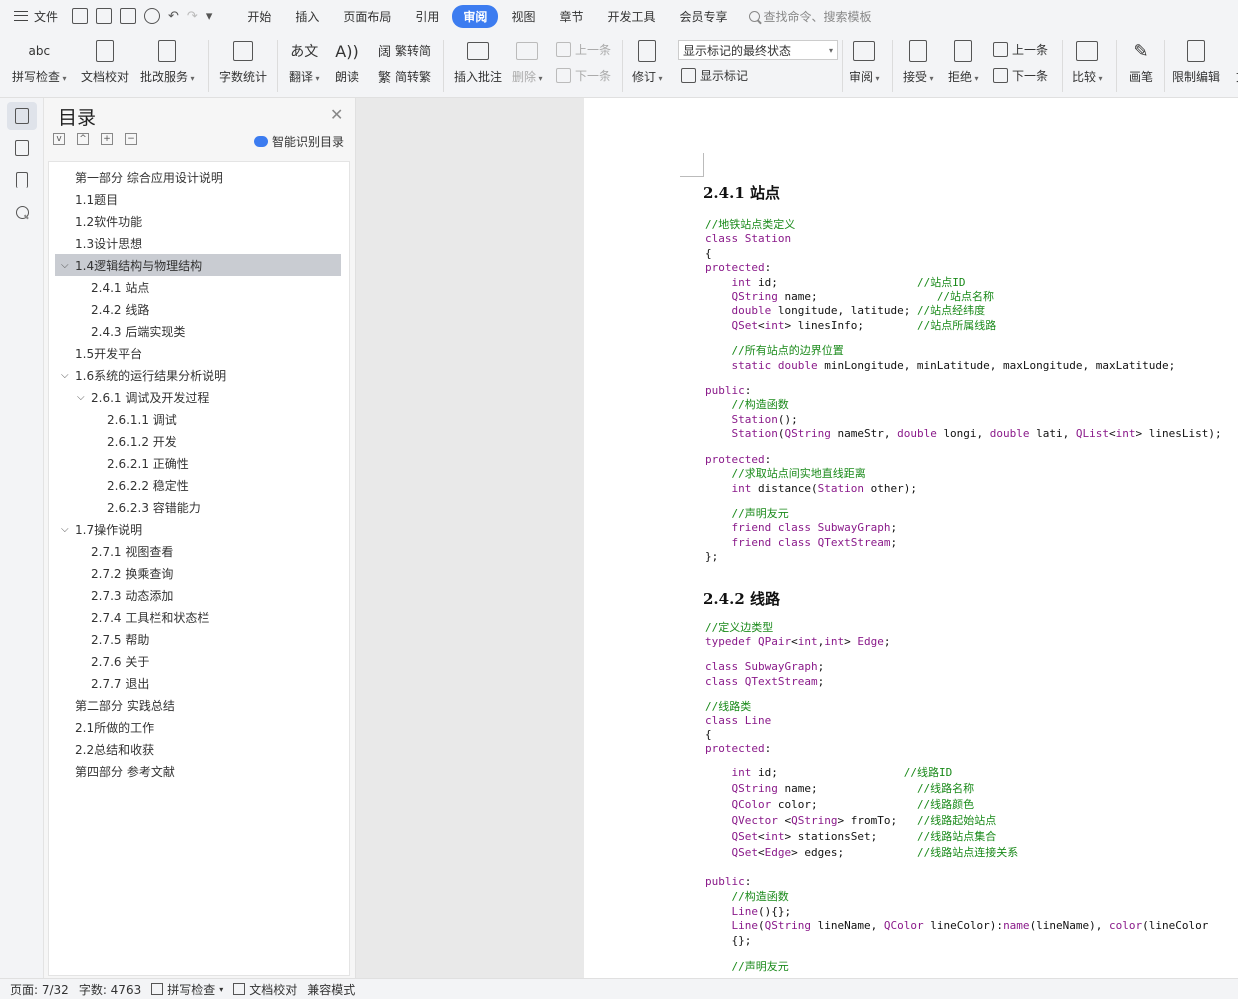  Describe the element at coordinates (22, 212) in the screenshot. I see `find-button` at that location.